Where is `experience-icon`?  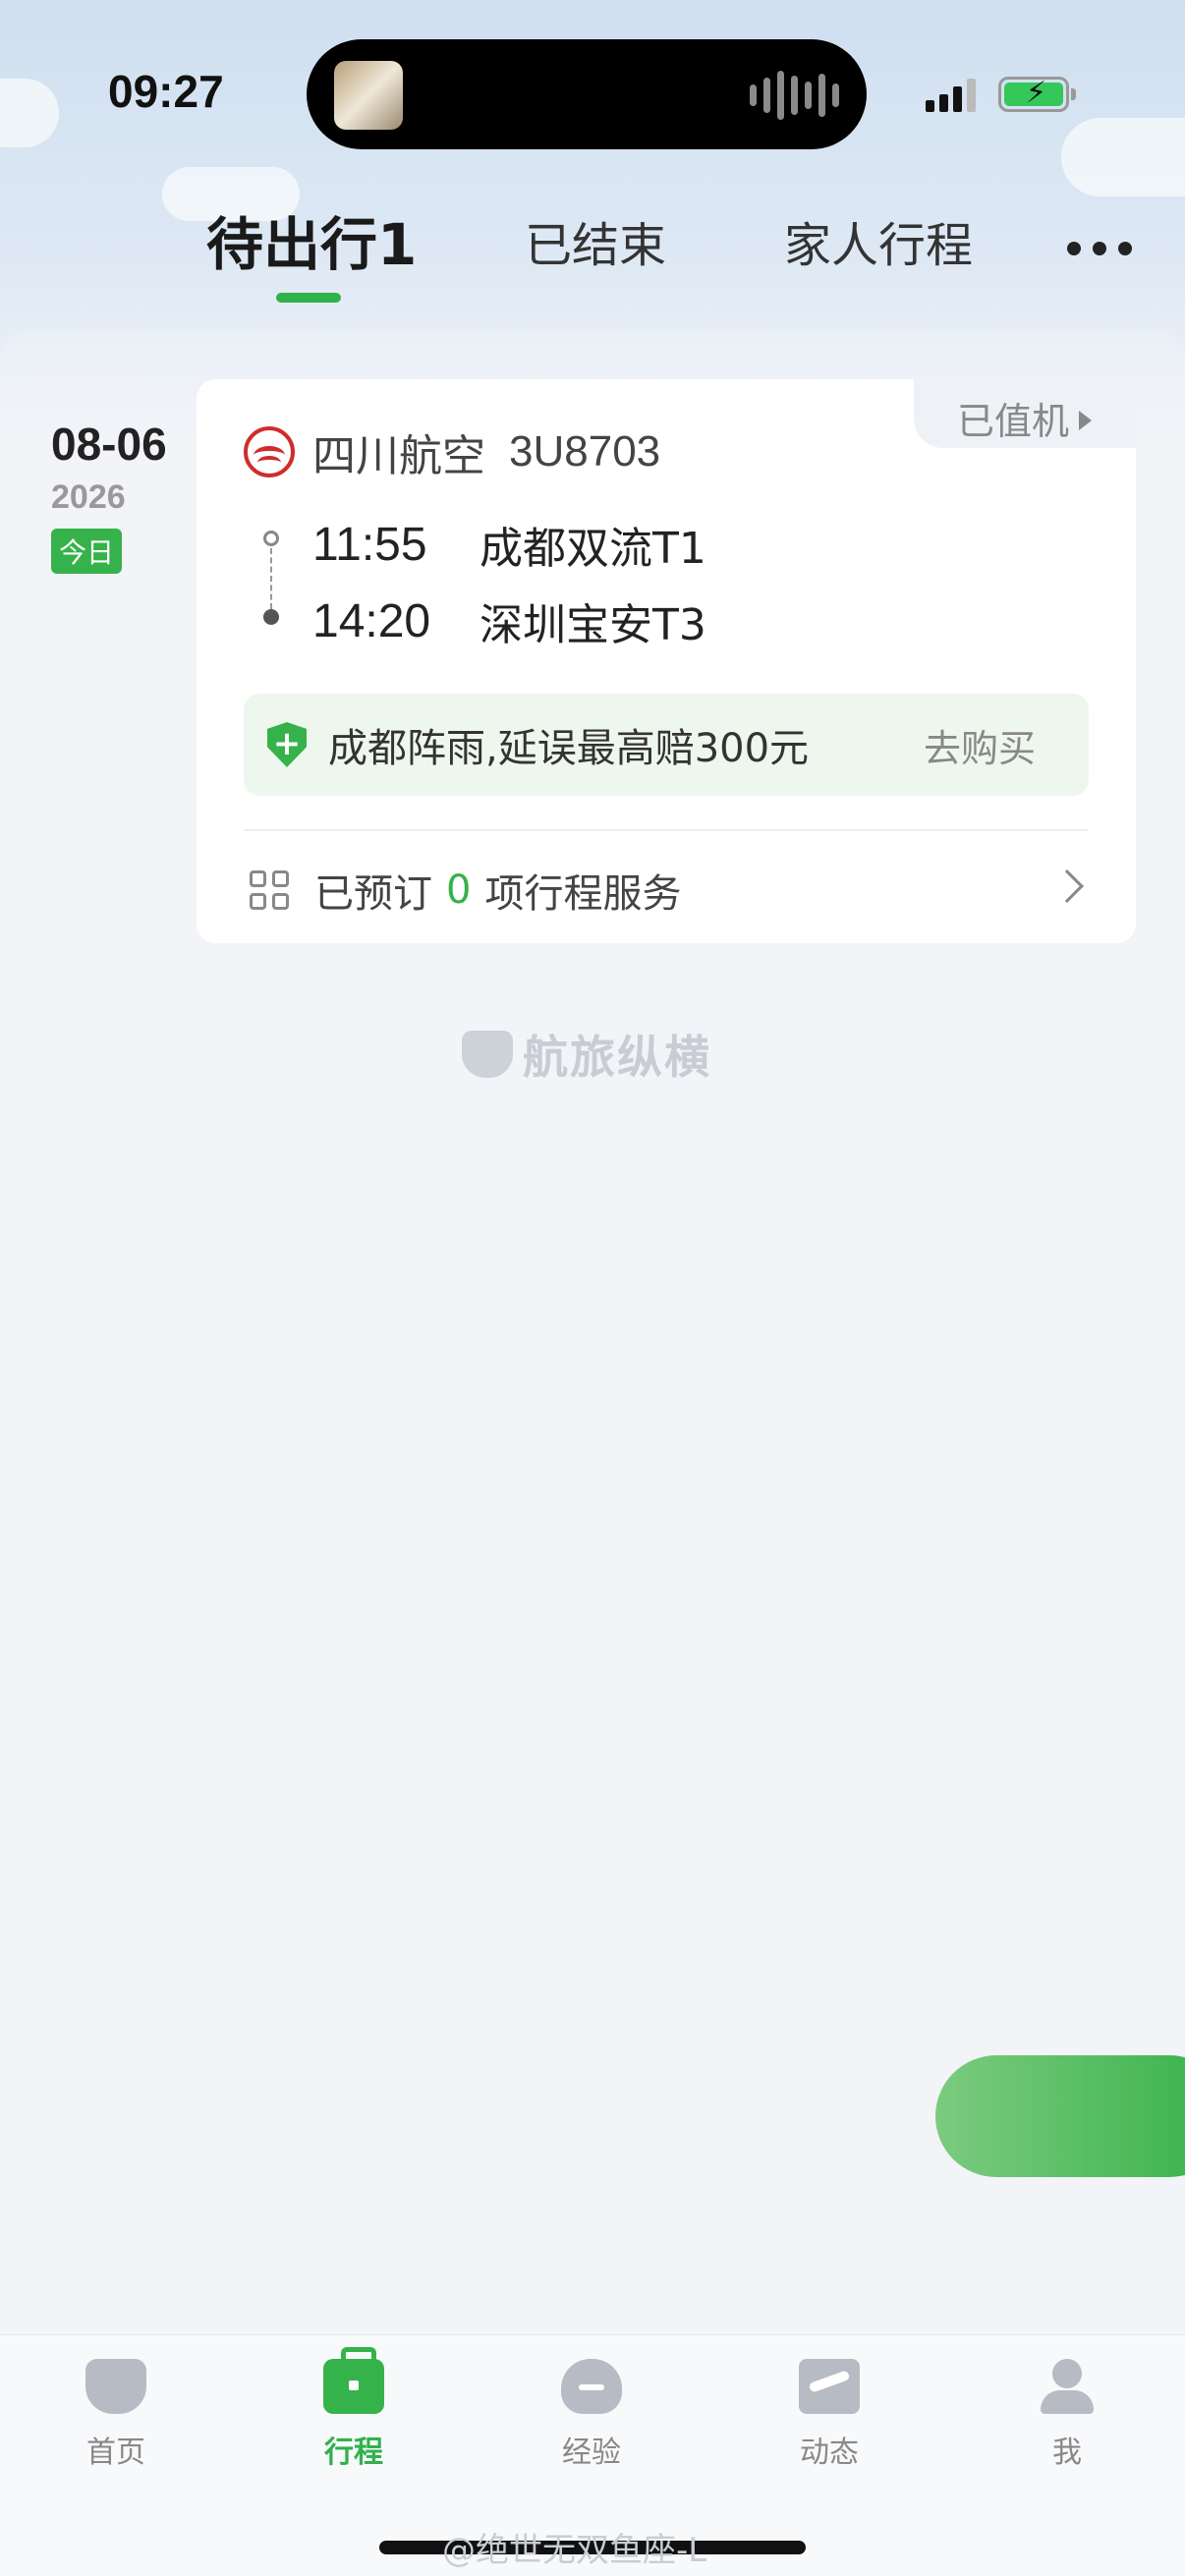 experience-icon is located at coordinates (592, 2386).